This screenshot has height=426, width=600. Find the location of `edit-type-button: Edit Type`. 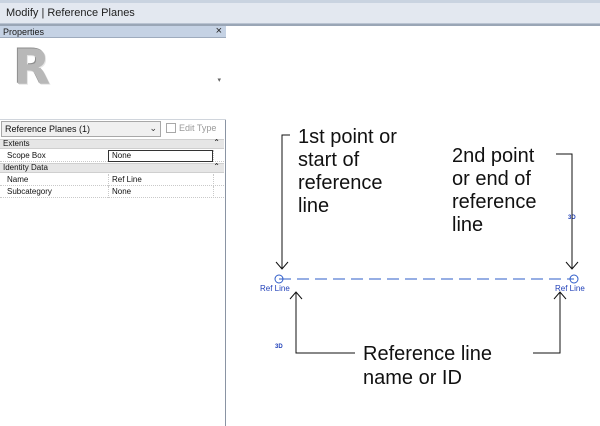

edit-type-button: Edit Type is located at coordinates (191, 128).